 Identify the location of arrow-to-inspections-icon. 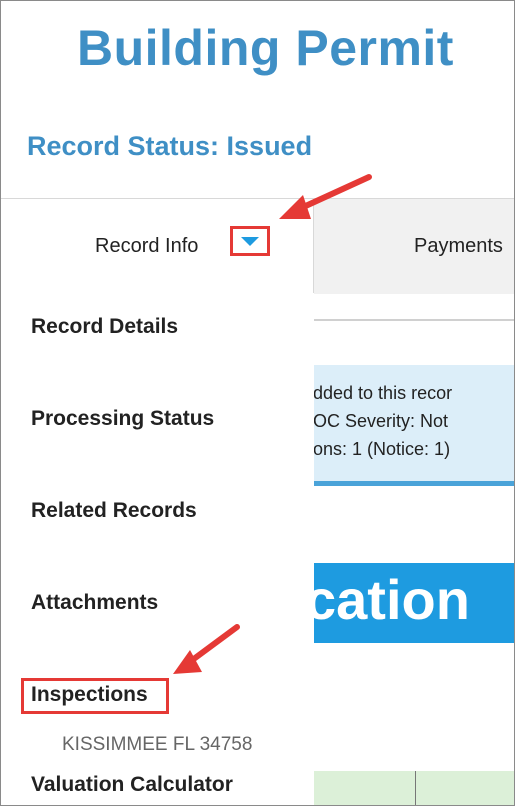
(206, 649).